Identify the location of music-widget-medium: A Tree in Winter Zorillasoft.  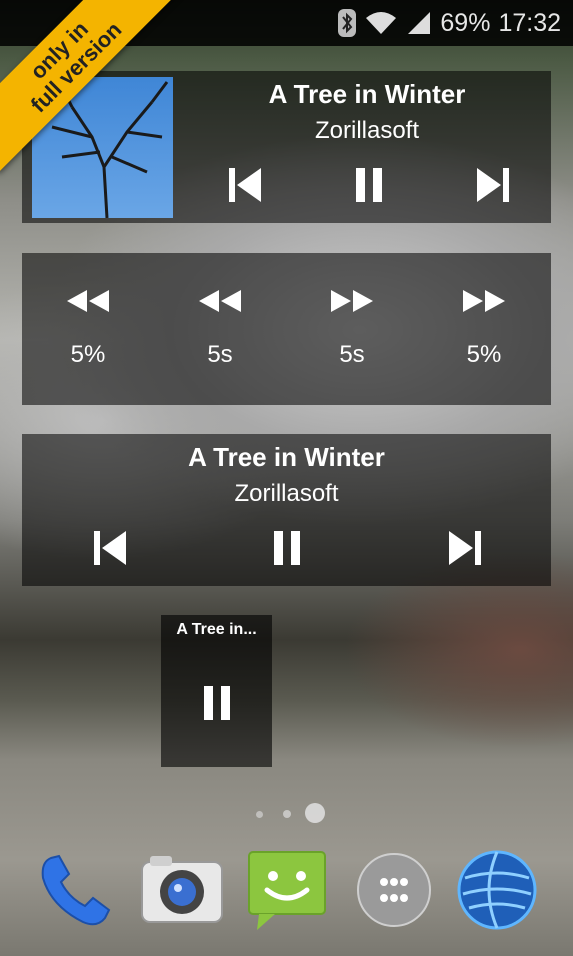
(286, 510).